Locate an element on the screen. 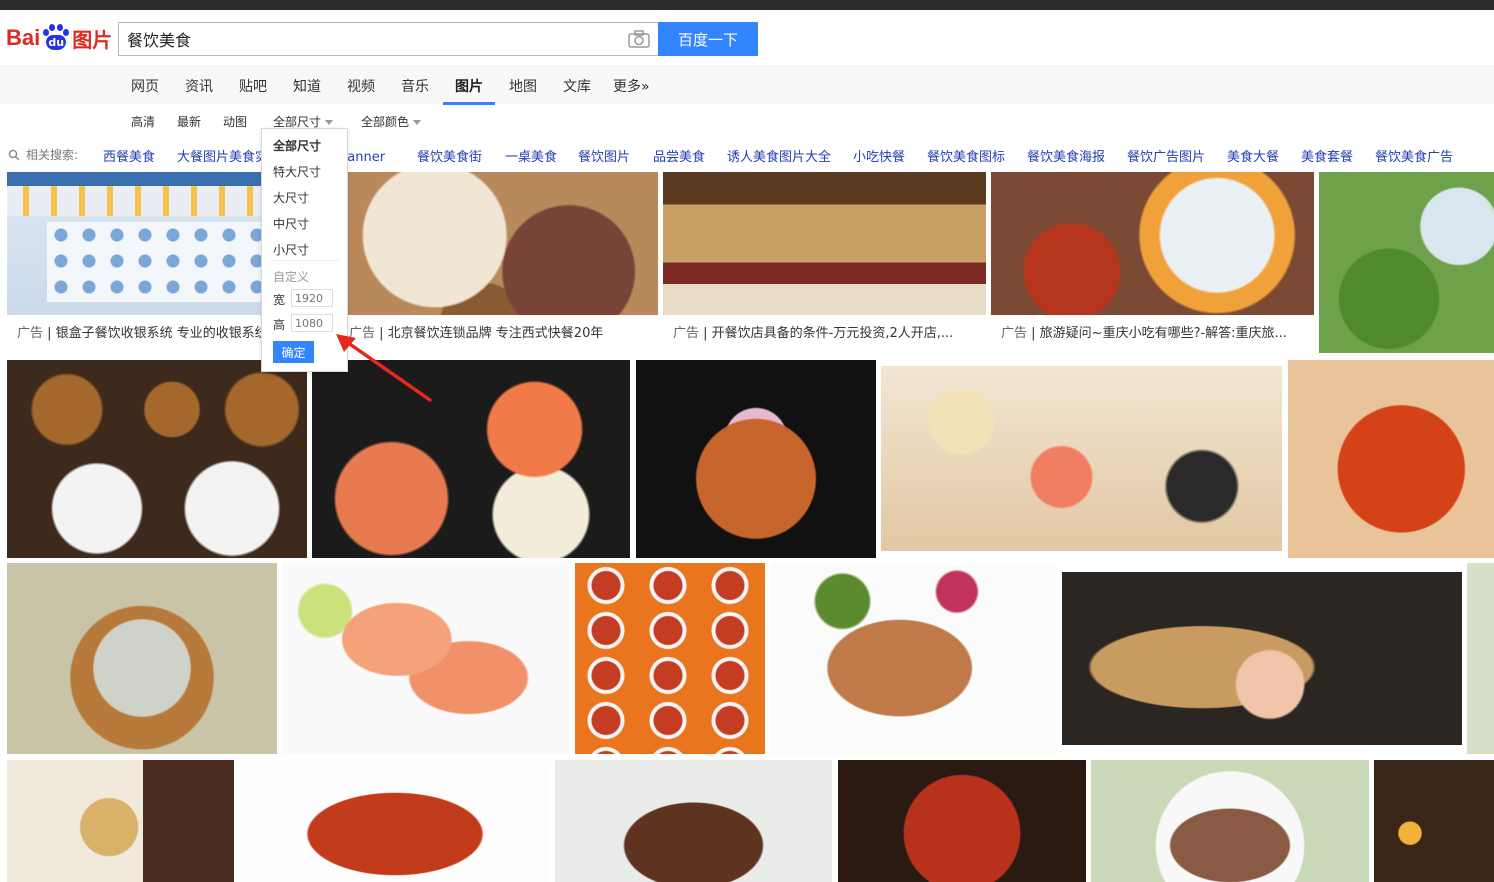 This screenshot has width=1494, height=882. filter-animated: 动图 is located at coordinates (235, 121).